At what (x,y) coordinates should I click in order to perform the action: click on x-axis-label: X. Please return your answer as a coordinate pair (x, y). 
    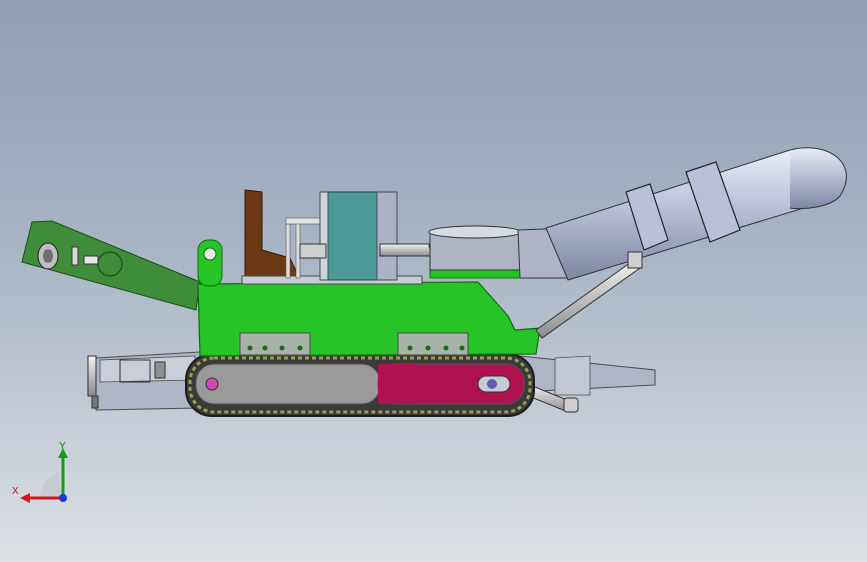
    Looking at the image, I should click on (15, 491).